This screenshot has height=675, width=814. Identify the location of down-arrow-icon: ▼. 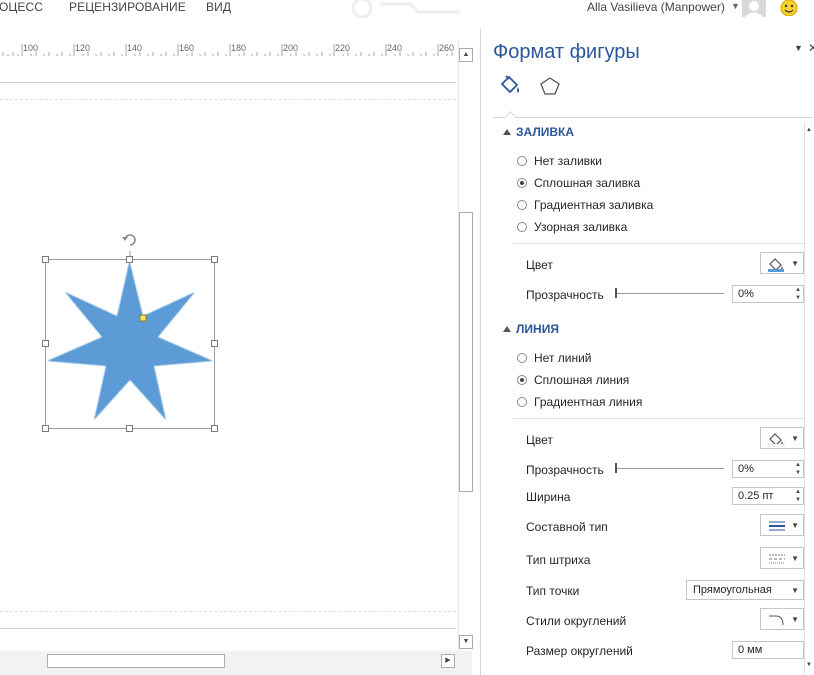
(466, 641).